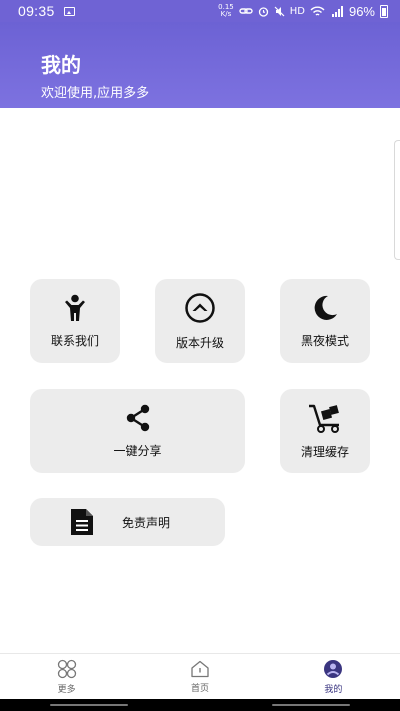  I want to click on contact-us-label: 联系我们, so click(74, 340).